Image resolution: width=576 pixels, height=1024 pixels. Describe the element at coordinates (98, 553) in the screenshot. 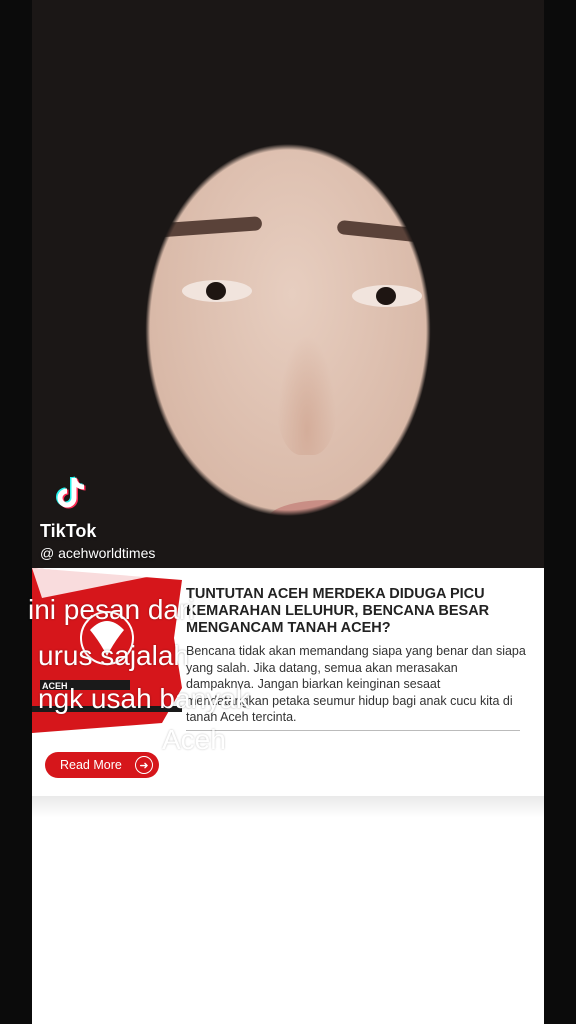

I see `account-handle: @ acehworldtimes` at that location.